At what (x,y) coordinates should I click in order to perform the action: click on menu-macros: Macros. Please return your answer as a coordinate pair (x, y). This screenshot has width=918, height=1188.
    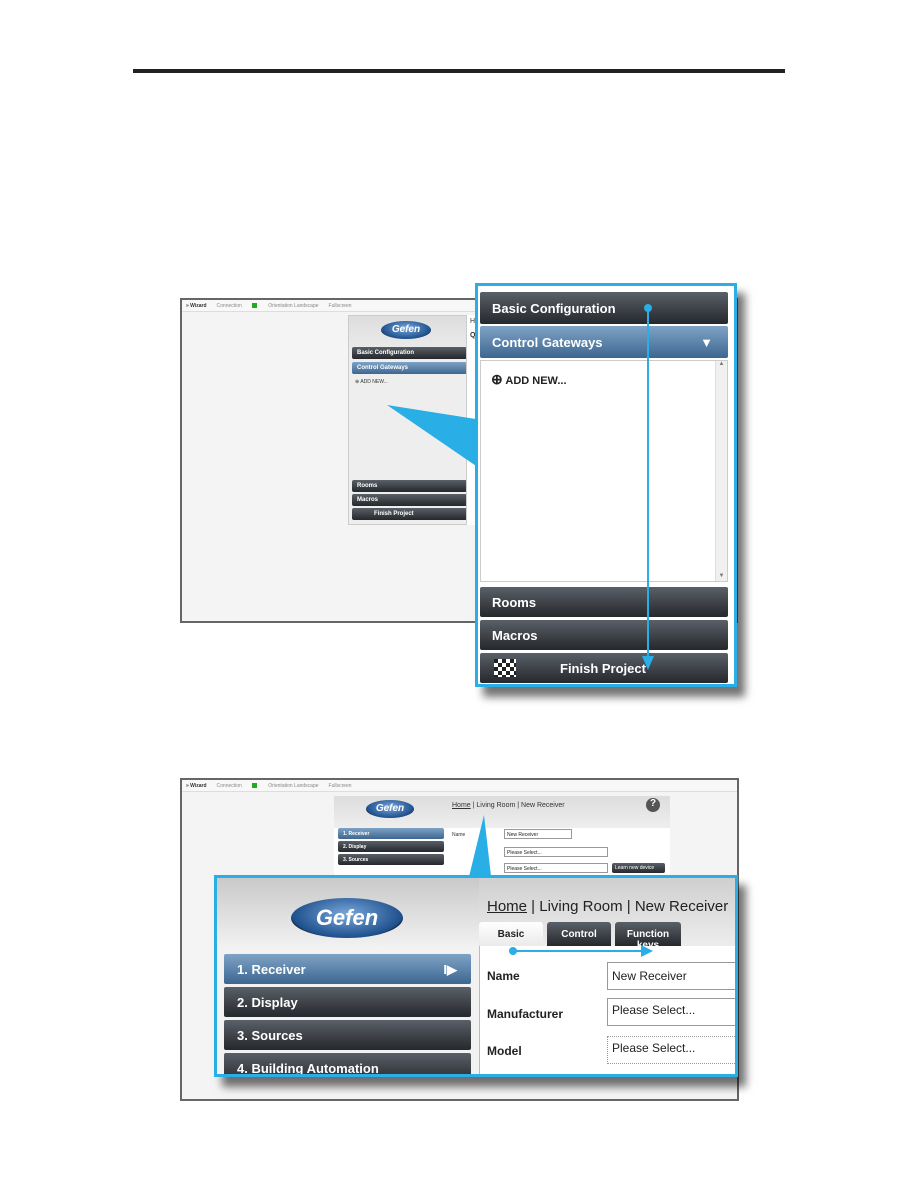
    Looking at the image, I should click on (409, 500).